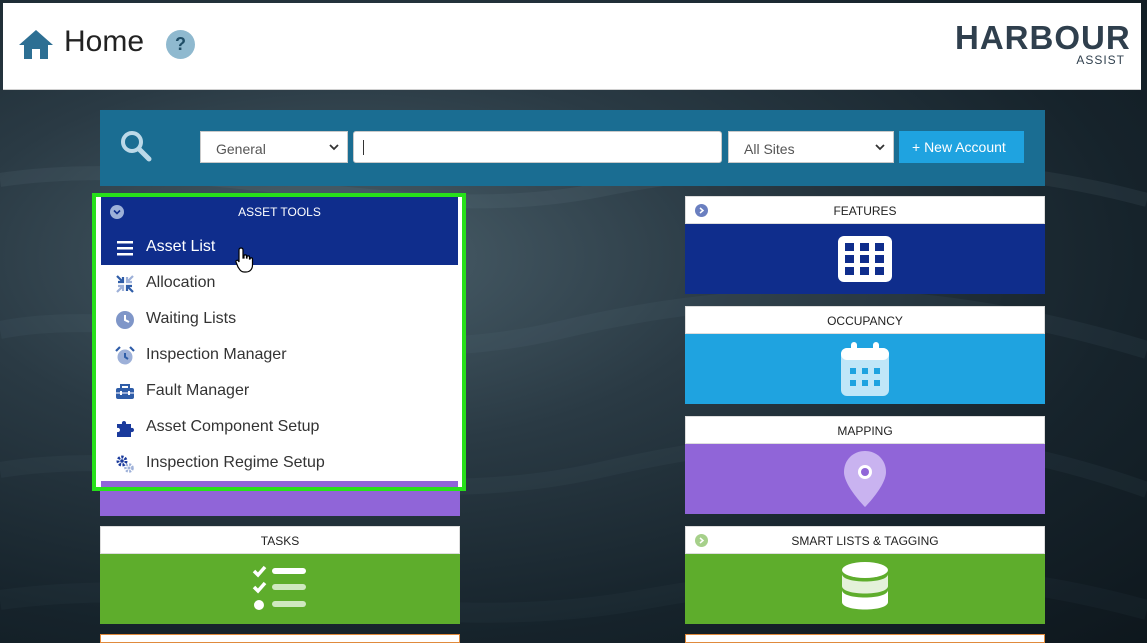  What do you see at coordinates (244, 260) in the screenshot?
I see `hand-cursor-icon` at bounding box center [244, 260].